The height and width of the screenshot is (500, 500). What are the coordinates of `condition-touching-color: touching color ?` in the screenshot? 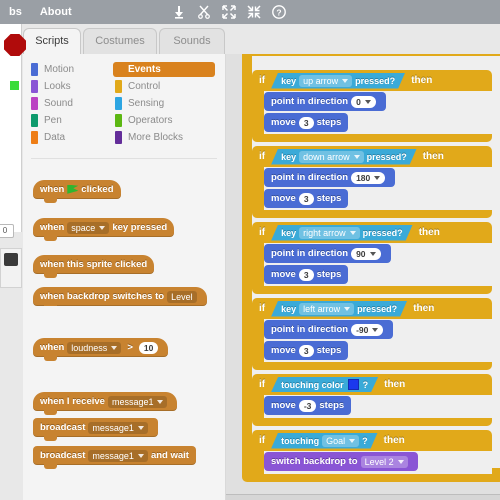 It's located at (324, 384).